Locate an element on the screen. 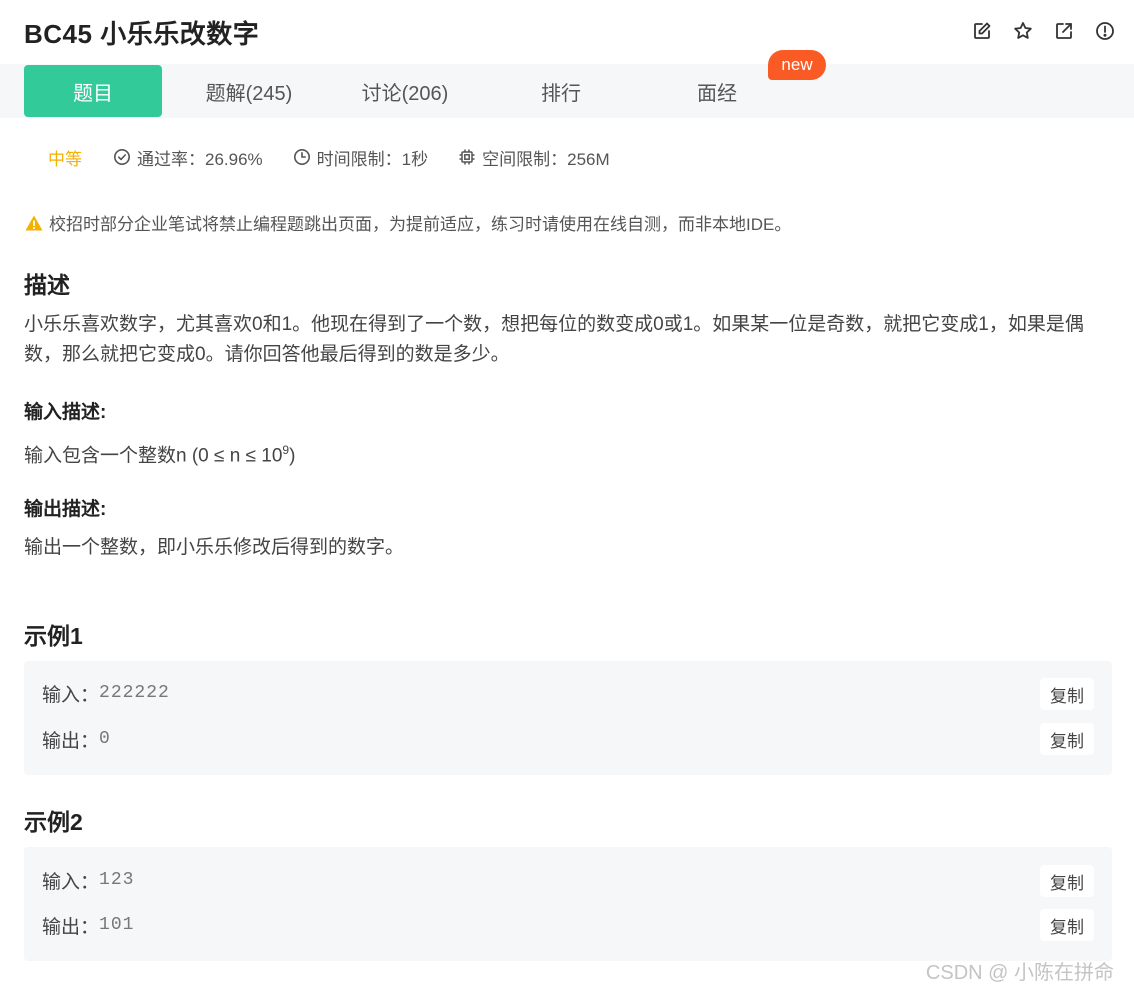 This screenshot has width=1134, height=987. problem-meta: 中等 通过率：26.96% 时间限制：1秒 空间限制：256M is located at coordinates (344, 157).